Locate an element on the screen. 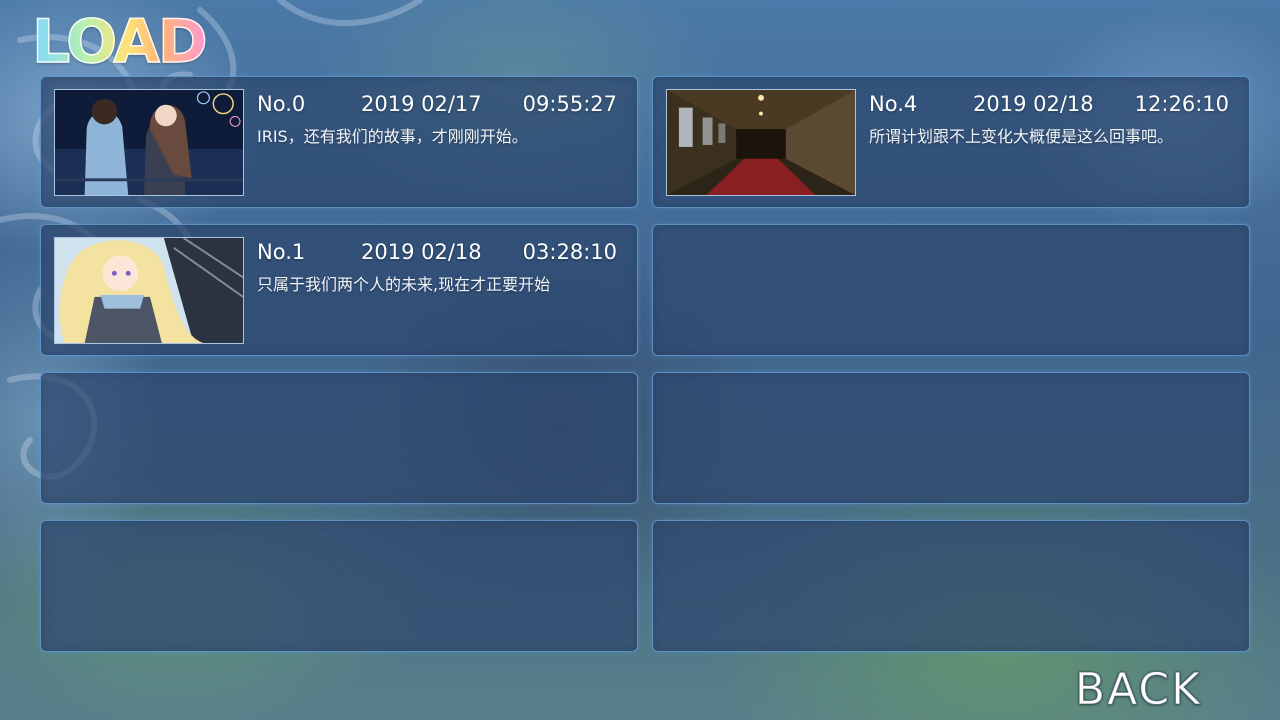  save-dialogue-excerpt: 只属于我们两个人的未来,现在才正要开始 is located at coordinates (404, 284).